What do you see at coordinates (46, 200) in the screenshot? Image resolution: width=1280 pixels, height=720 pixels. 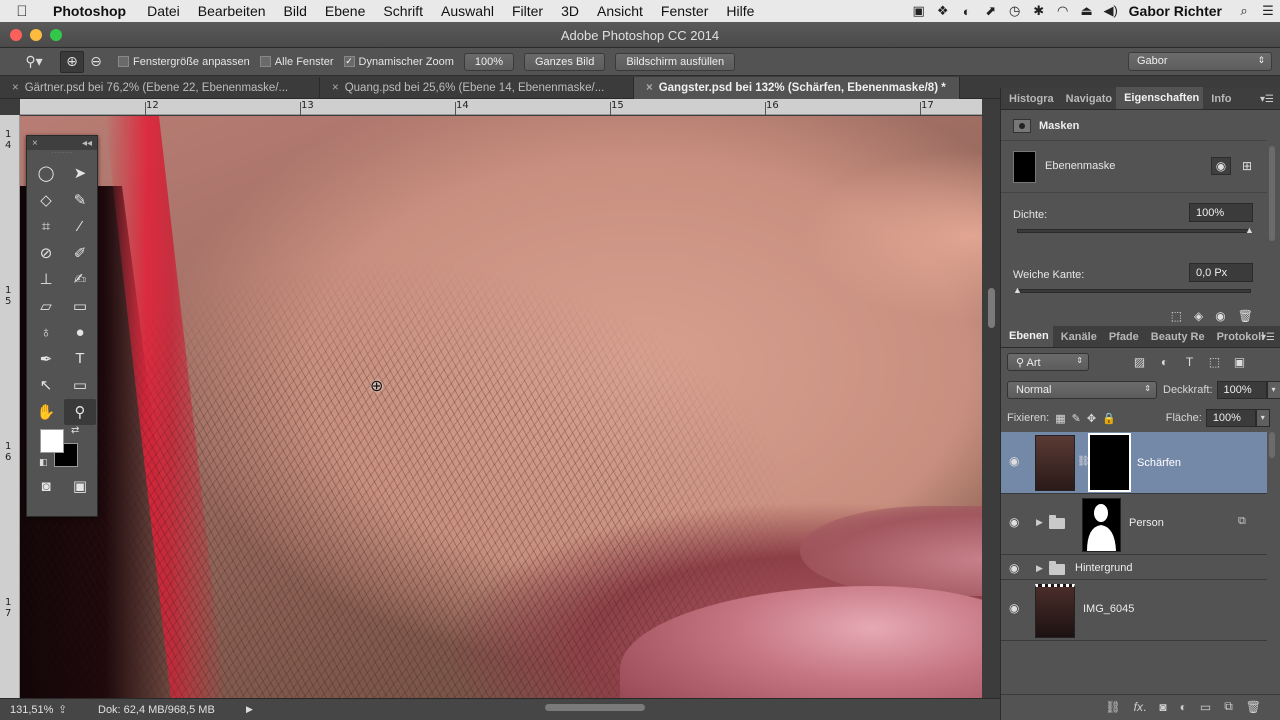 I see `polygonal-lasso-icon: ◇` at bounding box center [46, 200].